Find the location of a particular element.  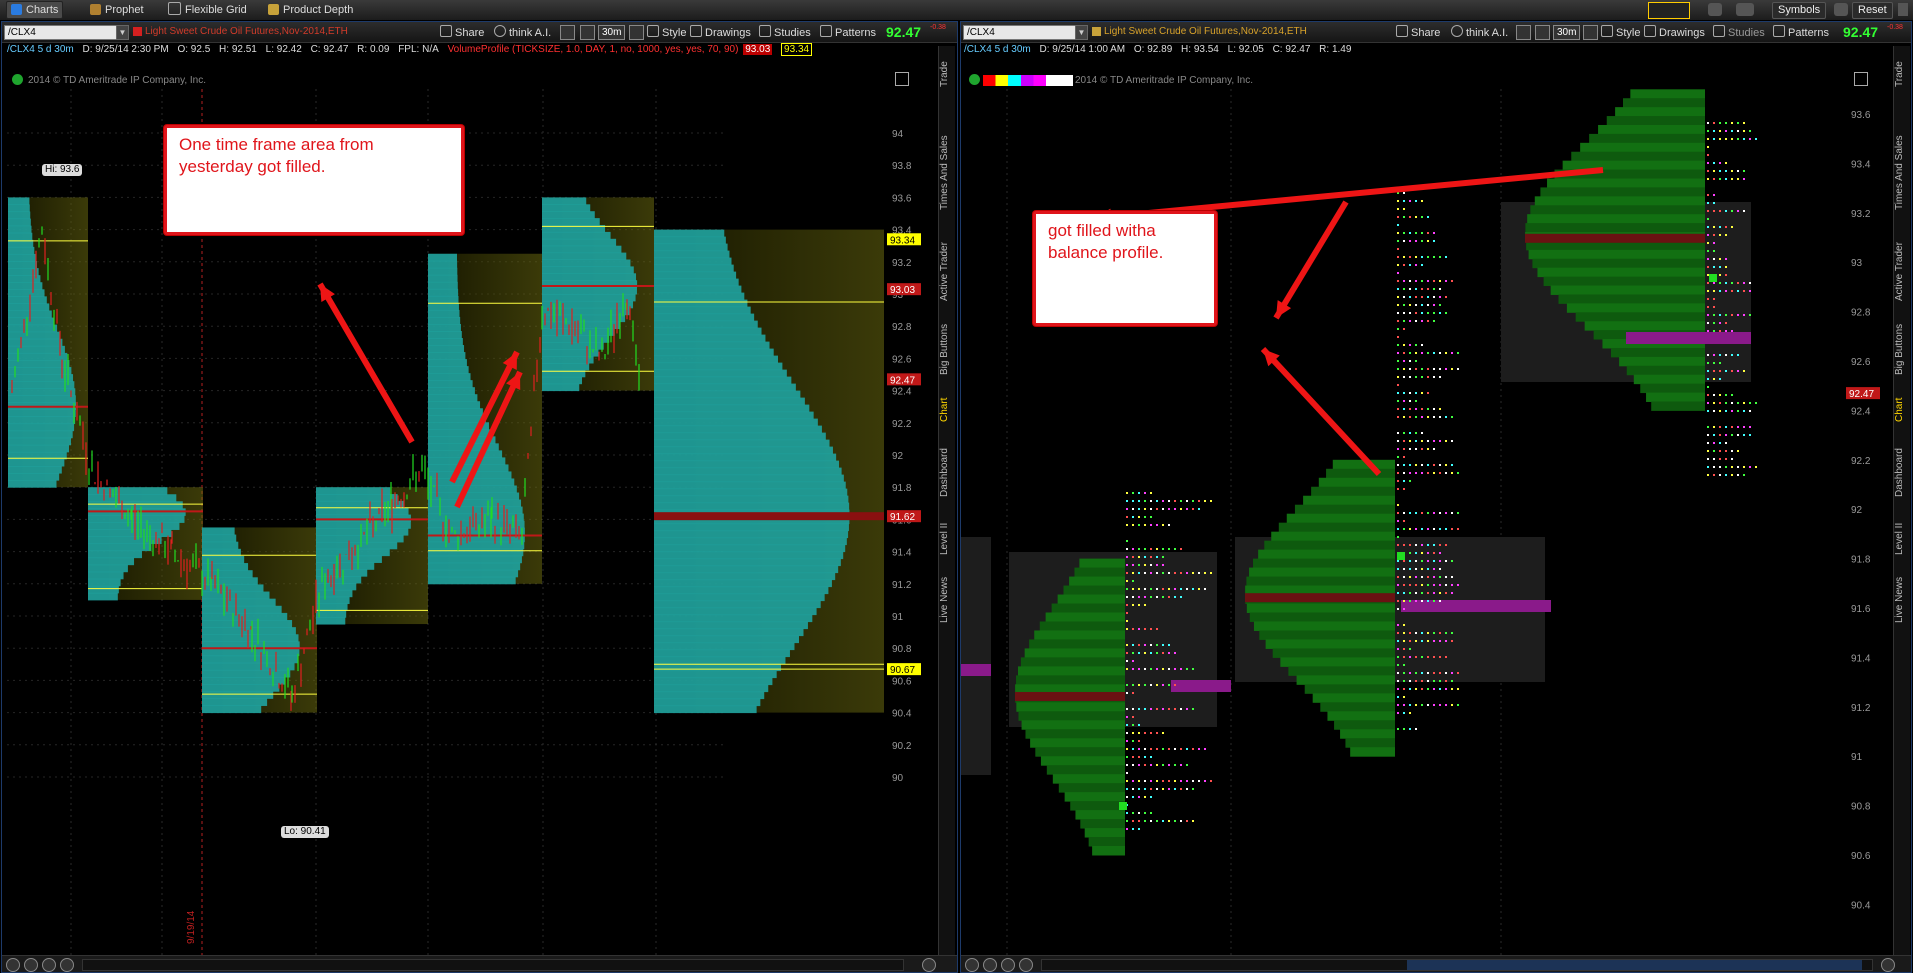

right-price-tick-label: 93 is located at coordinates (1857, 263).